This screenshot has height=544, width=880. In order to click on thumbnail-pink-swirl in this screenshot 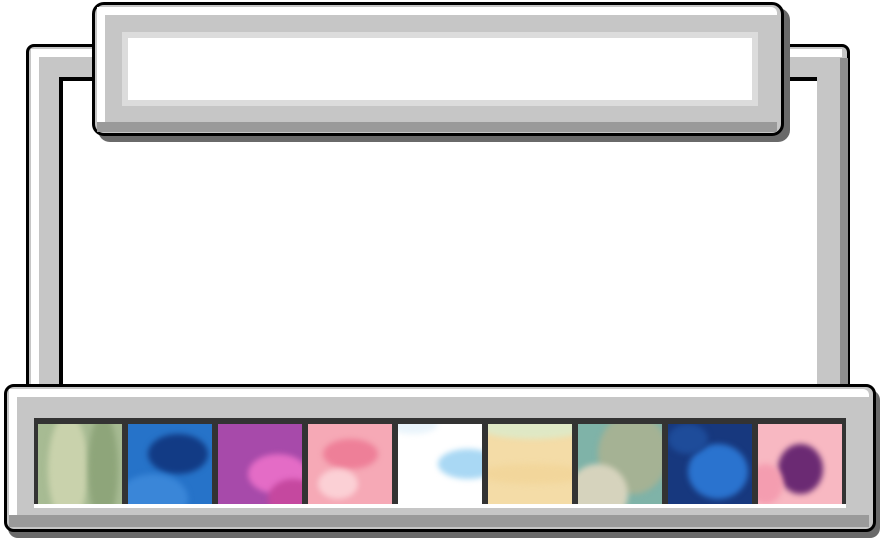, I will do `click(800, 464)`.